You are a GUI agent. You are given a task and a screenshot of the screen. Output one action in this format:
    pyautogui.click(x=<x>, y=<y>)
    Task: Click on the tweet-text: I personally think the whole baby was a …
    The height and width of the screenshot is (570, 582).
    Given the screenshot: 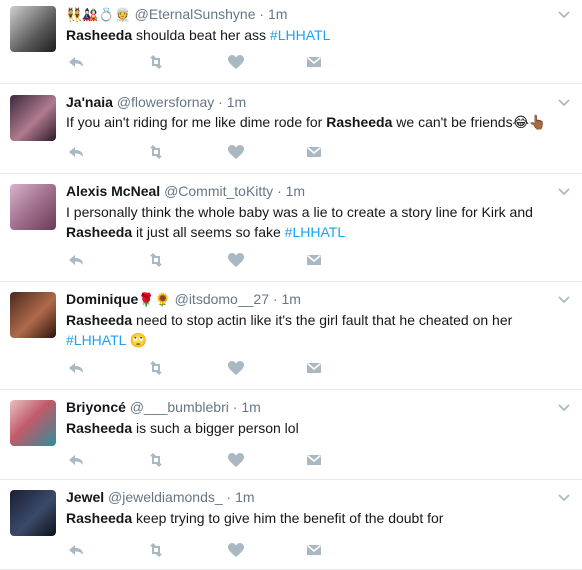 What is the action you would take?
    pyautogui.click(x=308, y=222)
    